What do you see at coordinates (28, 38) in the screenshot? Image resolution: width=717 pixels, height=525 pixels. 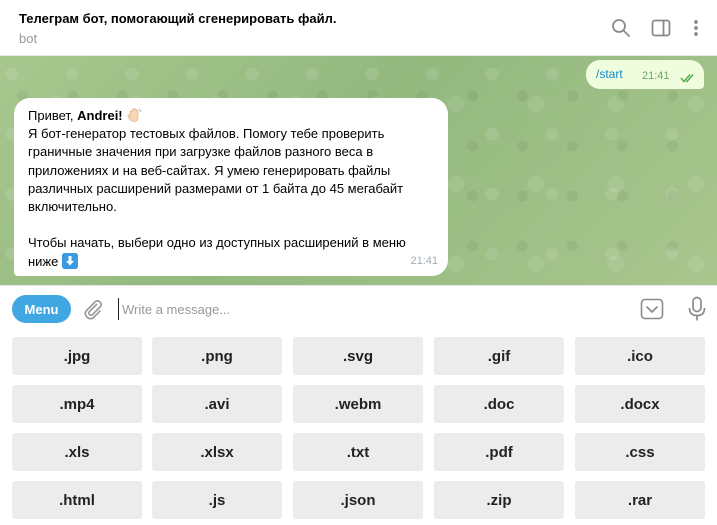 I see `chat-subtitle: bot` at bounding box center [28, 38].